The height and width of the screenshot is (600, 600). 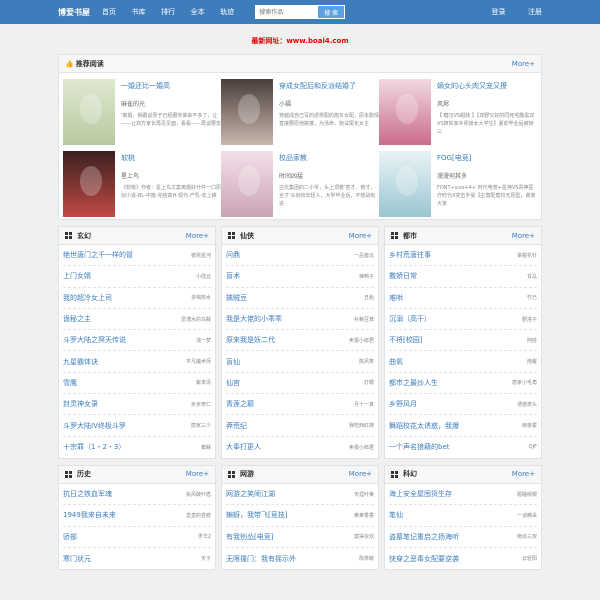 What do you see at coordinates (463, 558) in the screenshot?
I see `book-list-row: 快穿之恶毒女配要逆袭 云轻阳` at bounding box center [463, 558].